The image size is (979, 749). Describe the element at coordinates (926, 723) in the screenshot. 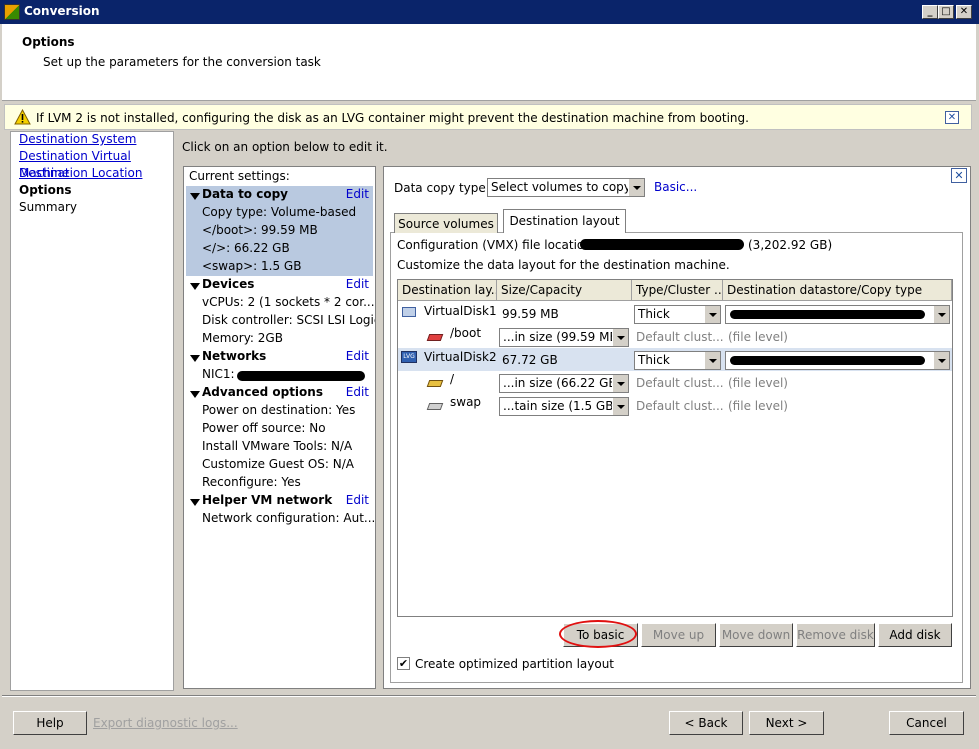

I see `cancel-button: Cancel` at that location.